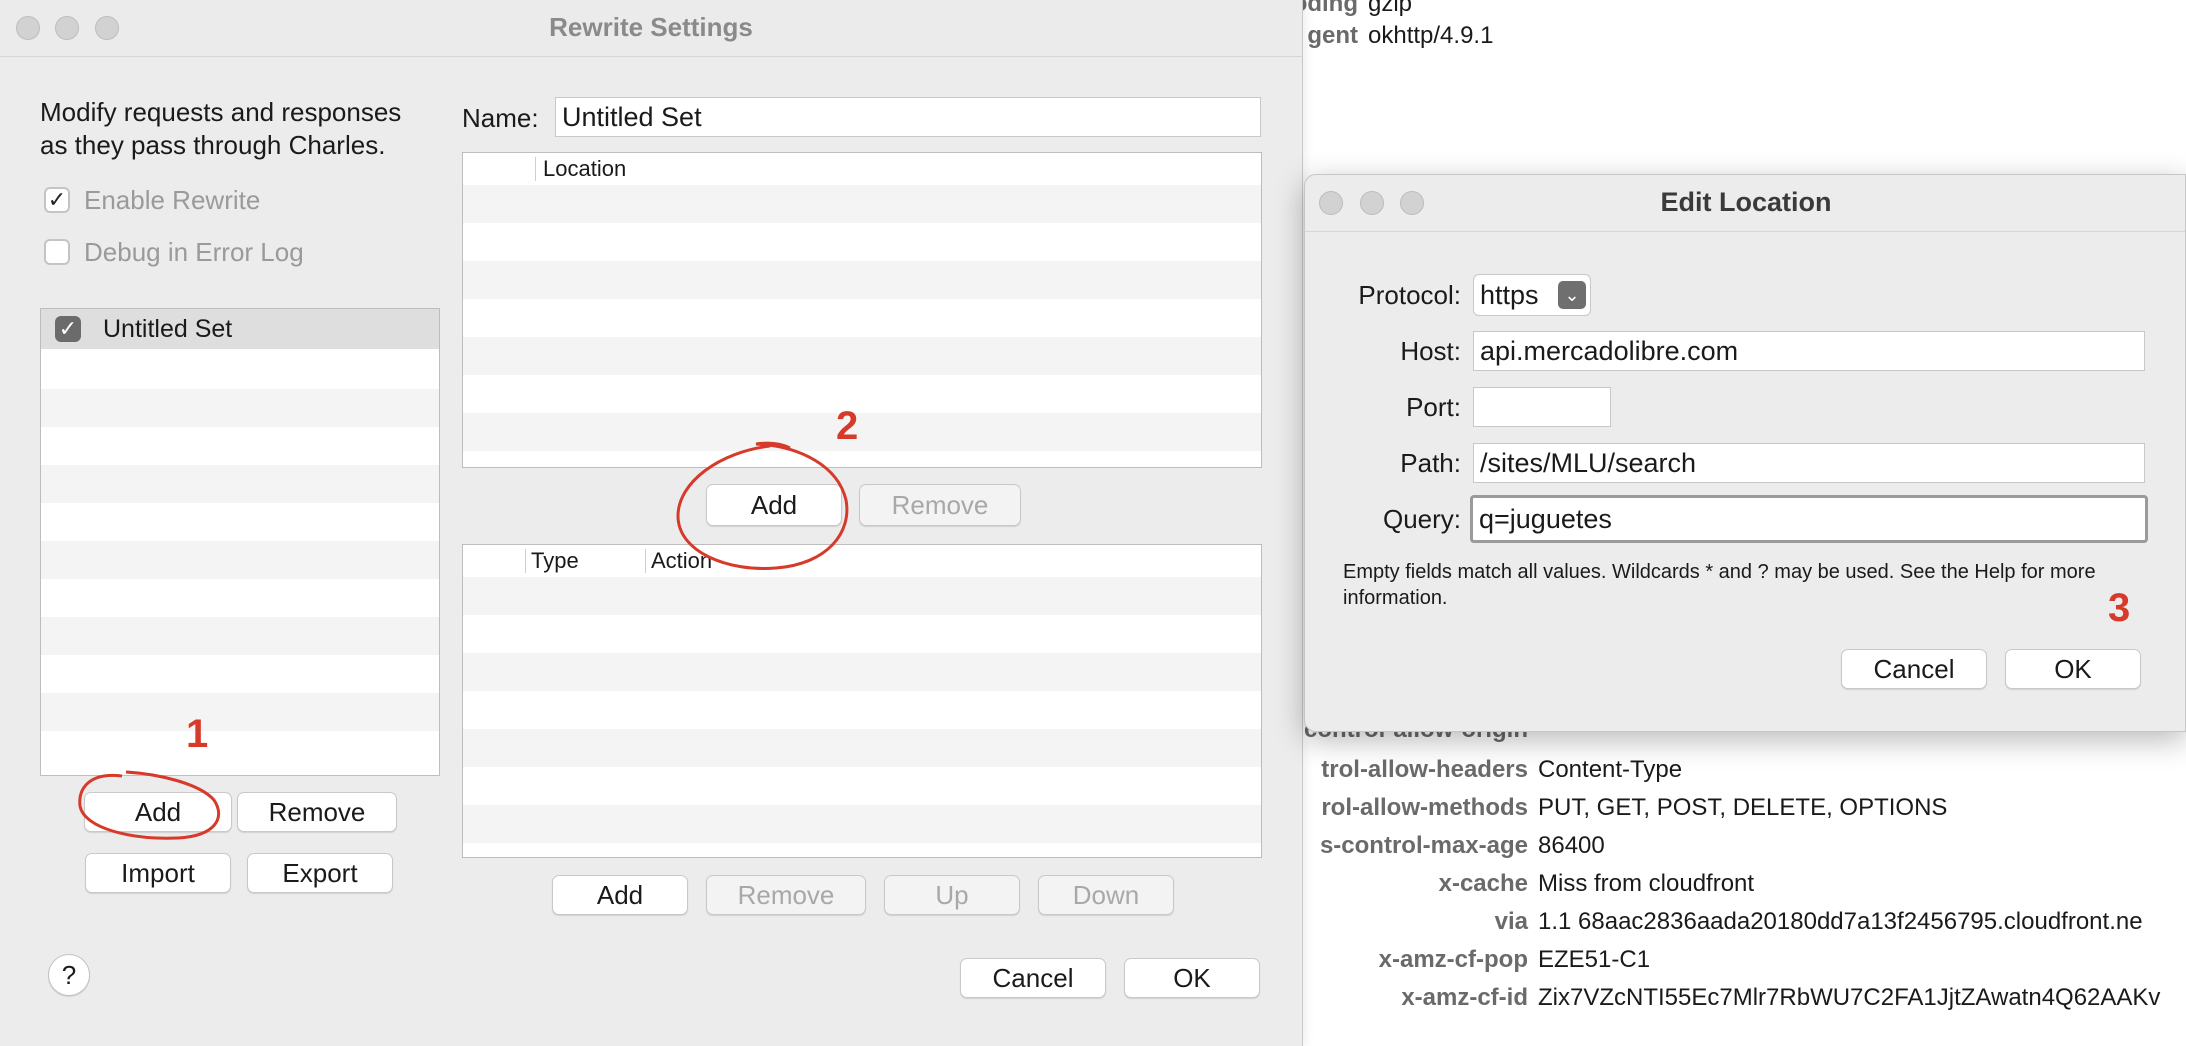 This screenshot has height=1046, width=2186. What do you see at coordinates (847, 426) in the screenshot?
I see `annotation-step-2: 2` at bounding box center [847, 426].